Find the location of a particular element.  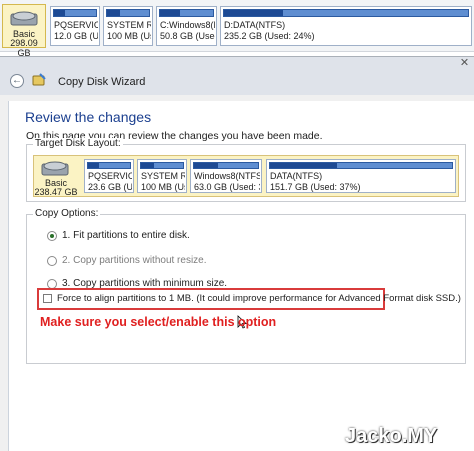

target-partition: SYSTEM RESEF 100 MB (Used is located at coordinates (162, 176).